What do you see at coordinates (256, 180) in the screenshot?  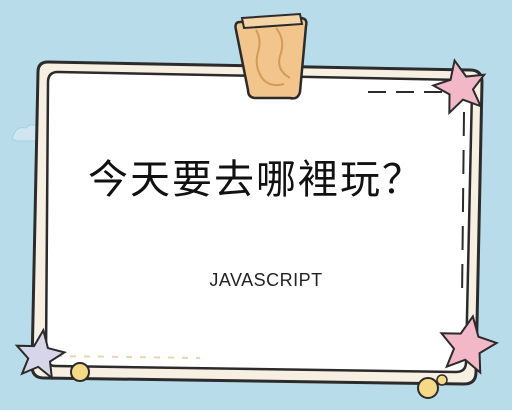 I see `card-title: 今天要去哪裡玩？` at bounding box center [256, 180].